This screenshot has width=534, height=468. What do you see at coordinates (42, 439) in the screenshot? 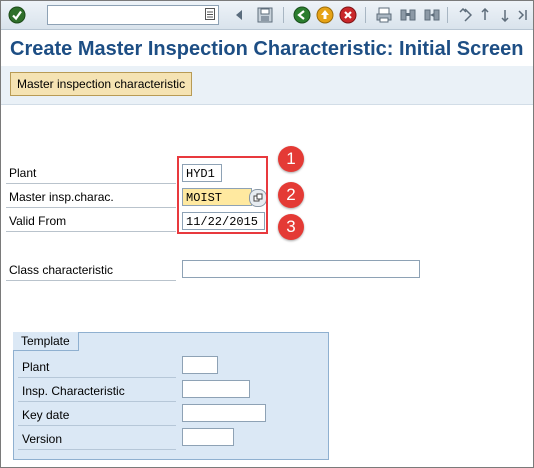
I see `template-version-label: Version` at bounding box center [42, 439].